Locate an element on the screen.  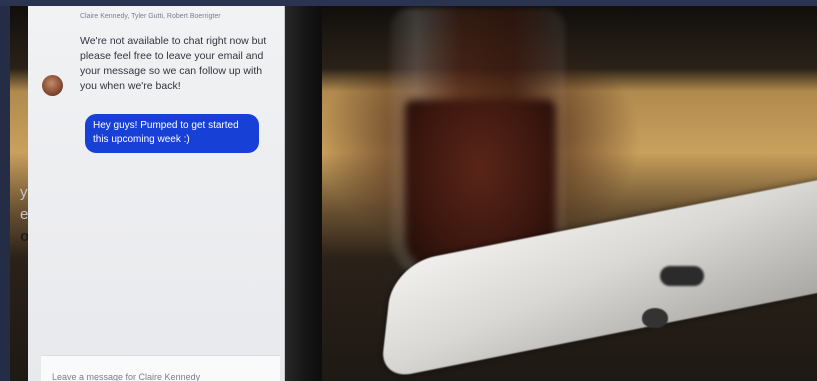
top-strip is located at coordinates (408, 3).